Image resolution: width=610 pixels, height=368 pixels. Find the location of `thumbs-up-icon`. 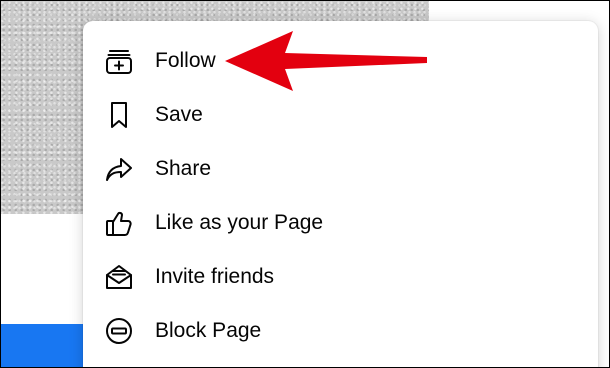

thumbs-up-icon is located at coordinates (119, 223).